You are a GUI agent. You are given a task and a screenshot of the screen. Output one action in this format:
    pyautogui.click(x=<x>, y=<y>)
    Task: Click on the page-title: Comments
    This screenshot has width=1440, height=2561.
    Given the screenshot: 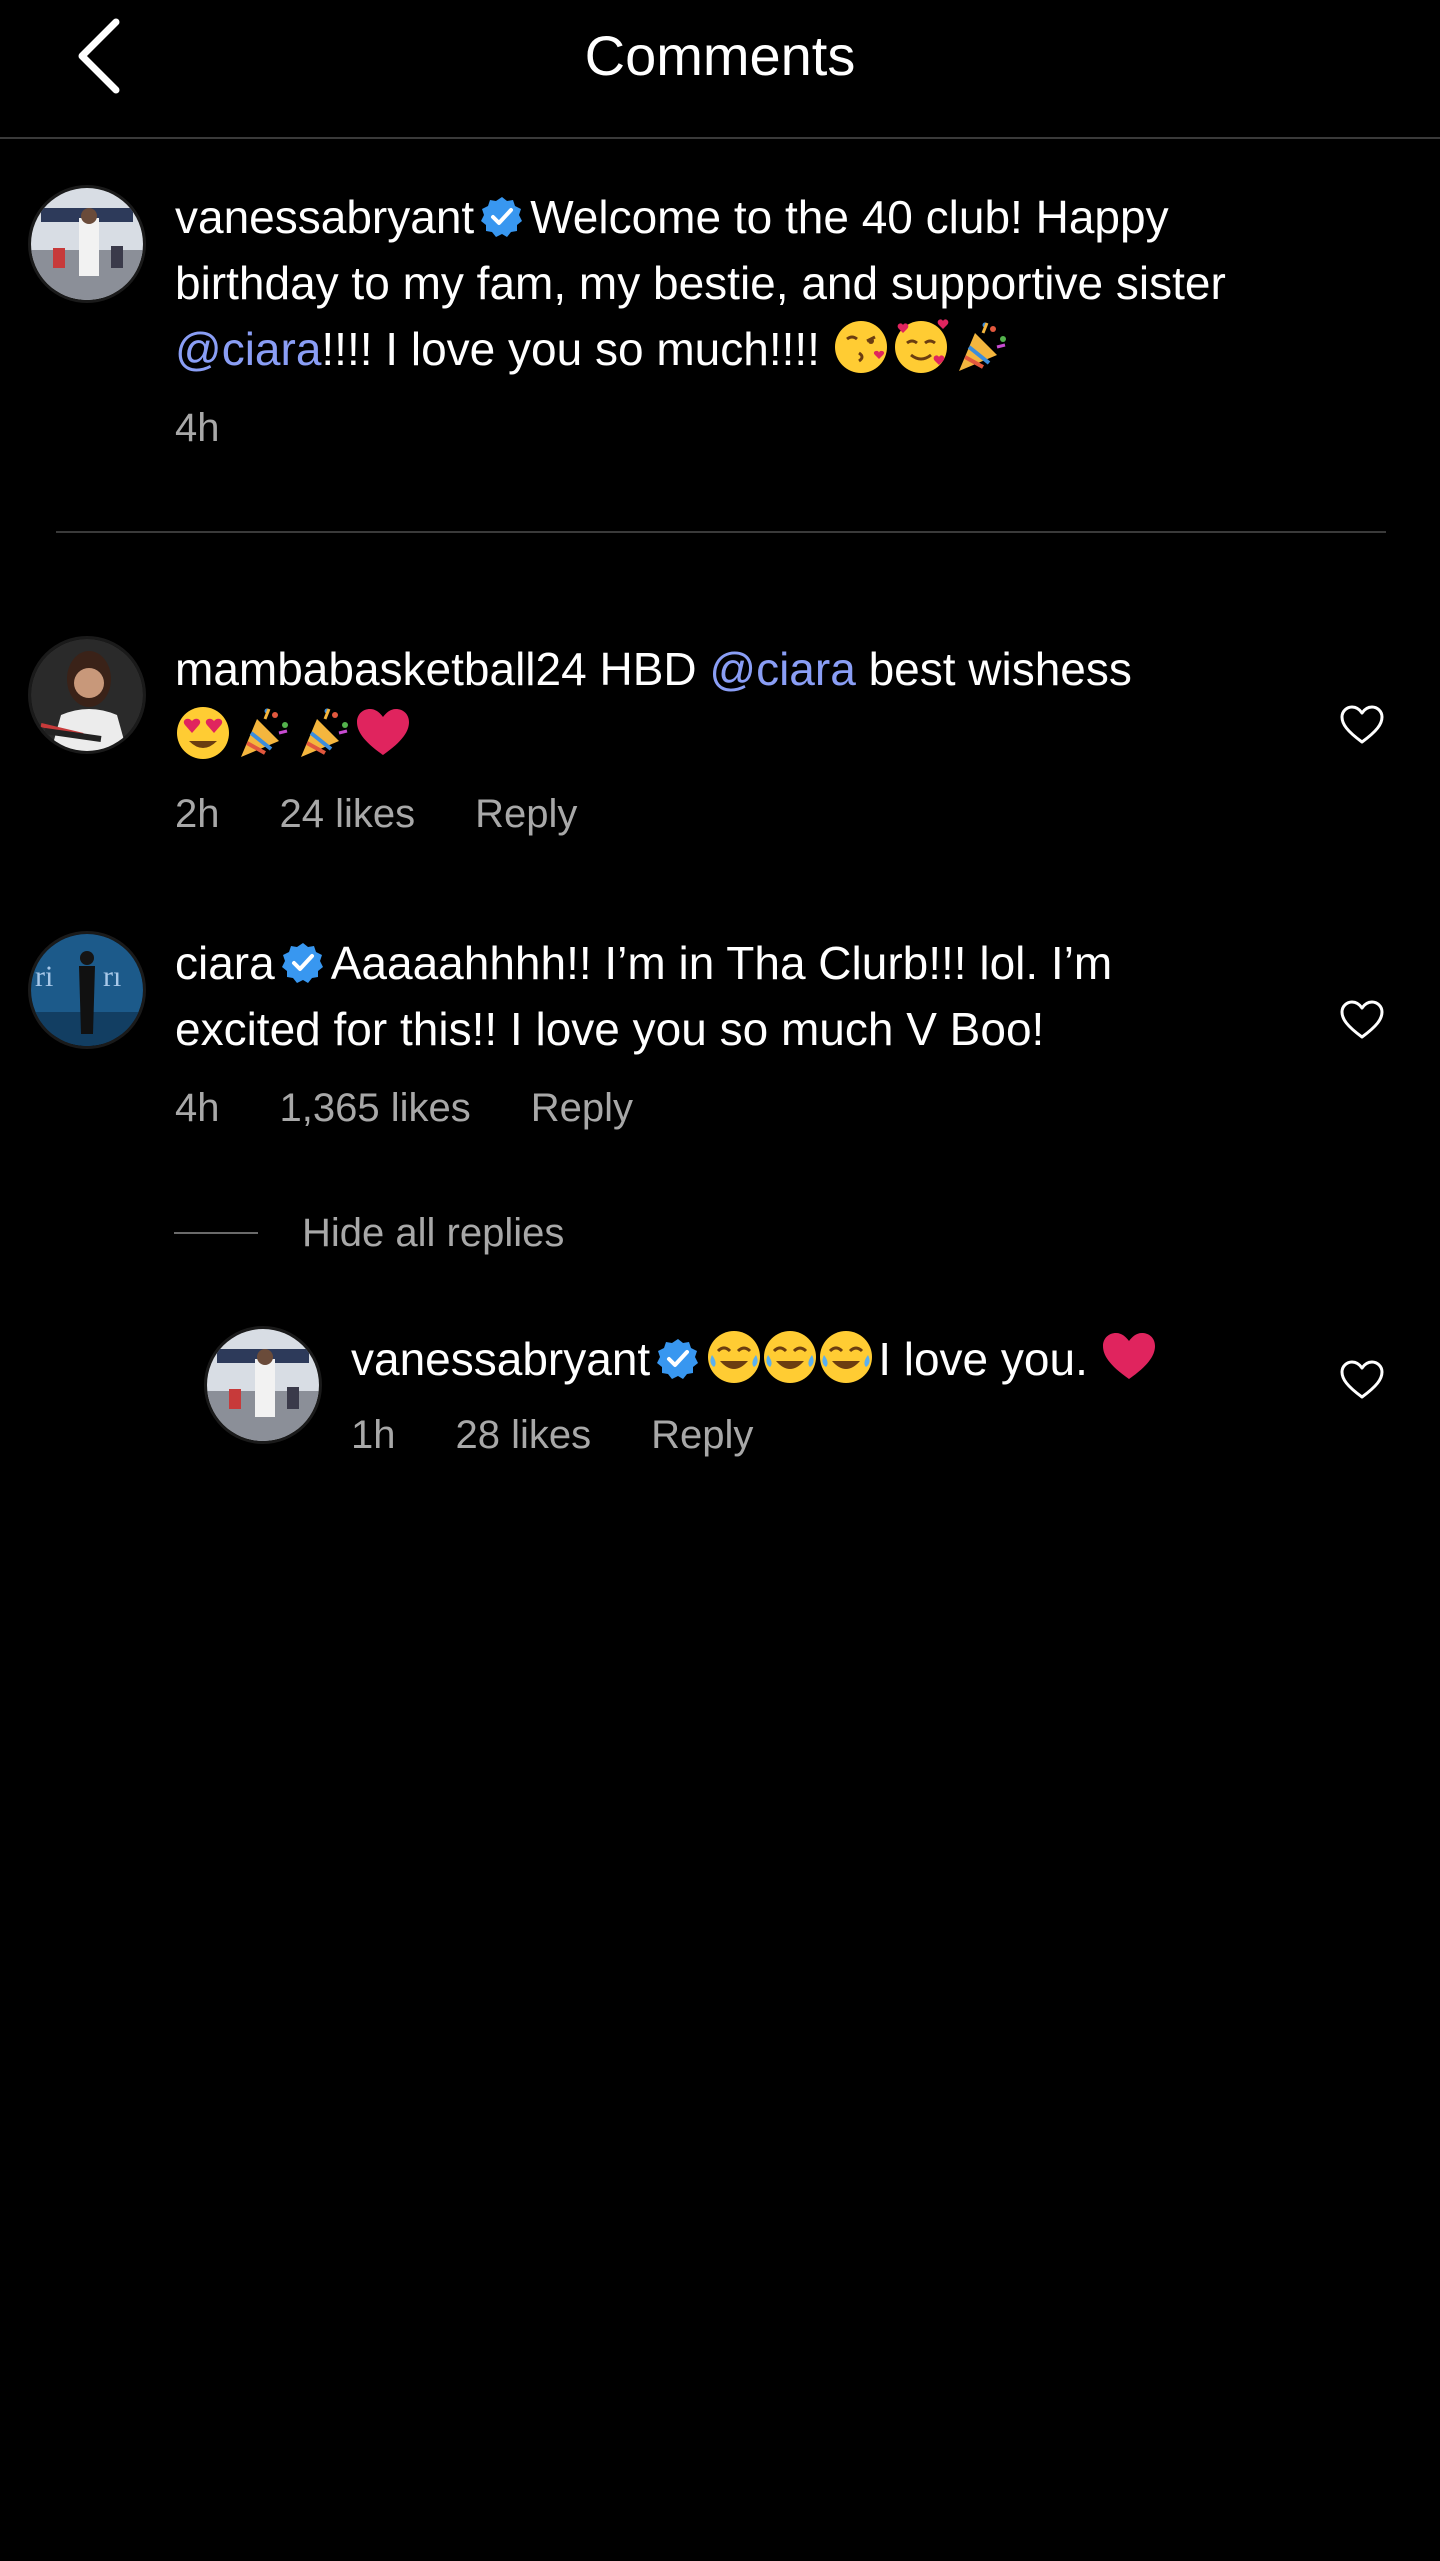 What is the action you would take?
    pyautogui.click(x=720, y=55)
    